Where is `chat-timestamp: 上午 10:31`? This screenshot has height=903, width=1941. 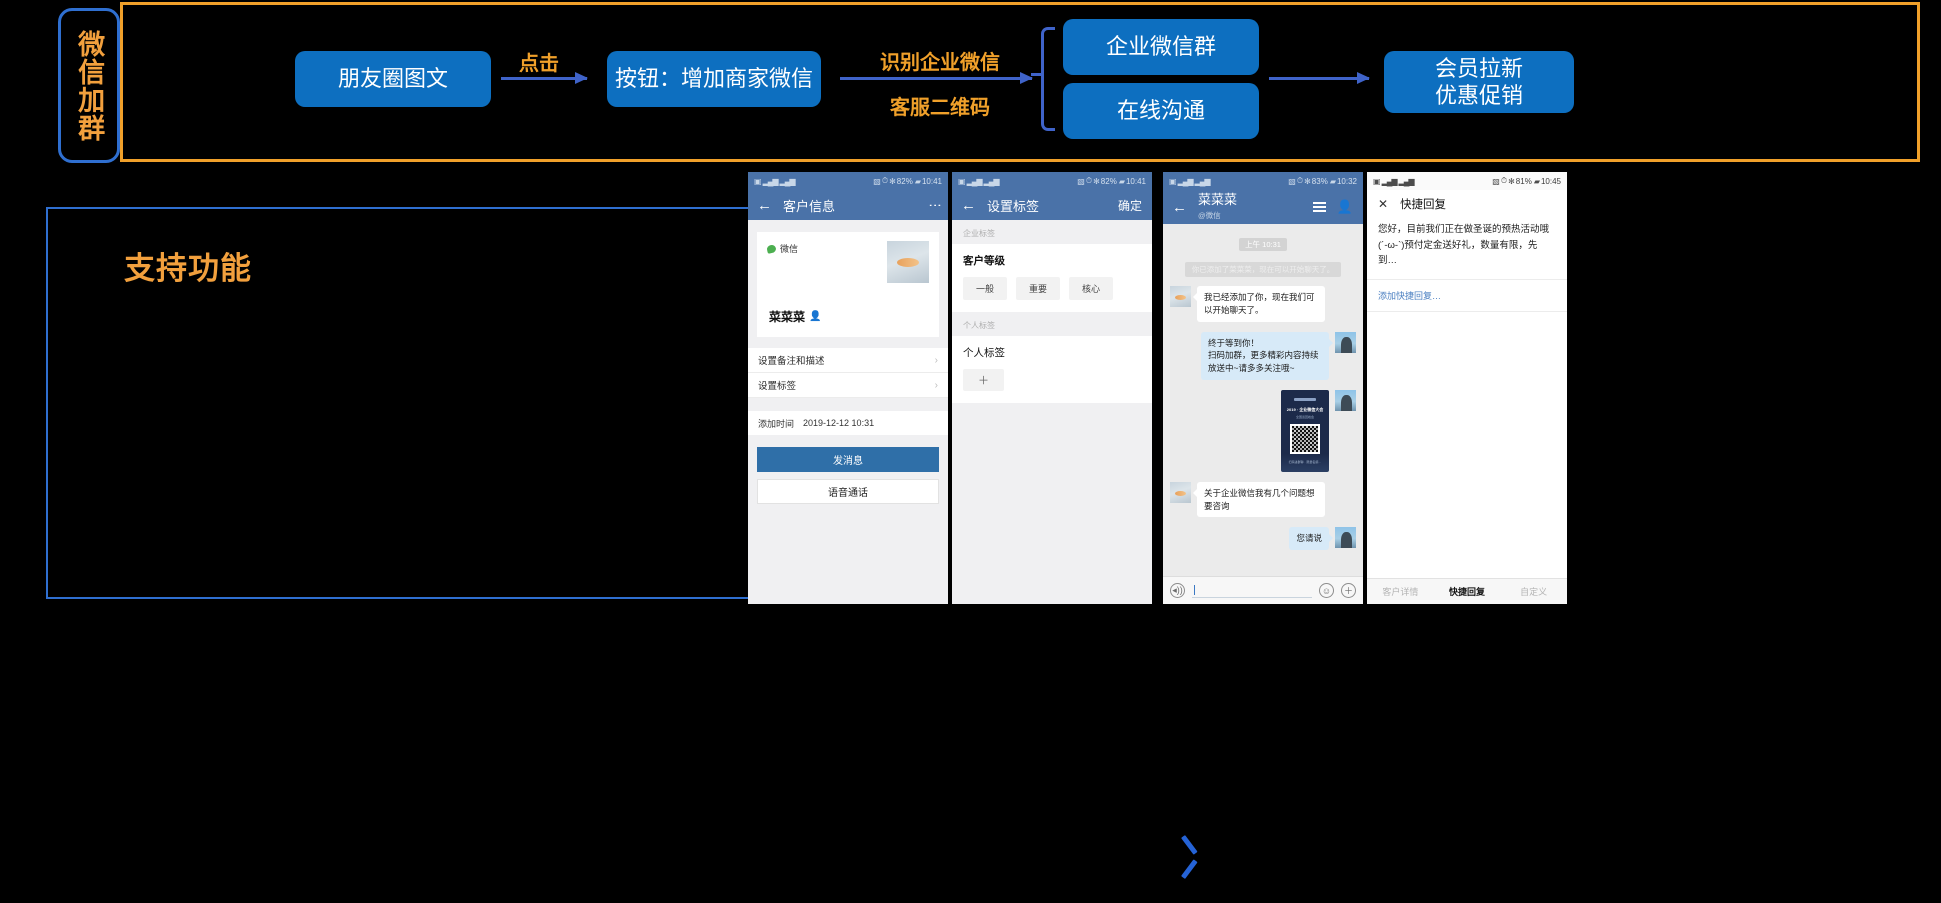 chat-timestamp: 上午 10:31 is located at coordinates (1263, 243).